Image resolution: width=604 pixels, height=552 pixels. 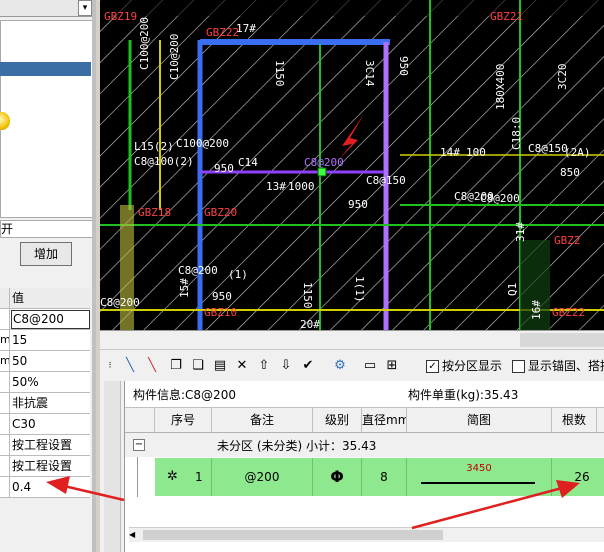 What do you see at coordinates (313, 503) in the screenshot?
I see `annotation-overlay` at bounding box center [313, 503].